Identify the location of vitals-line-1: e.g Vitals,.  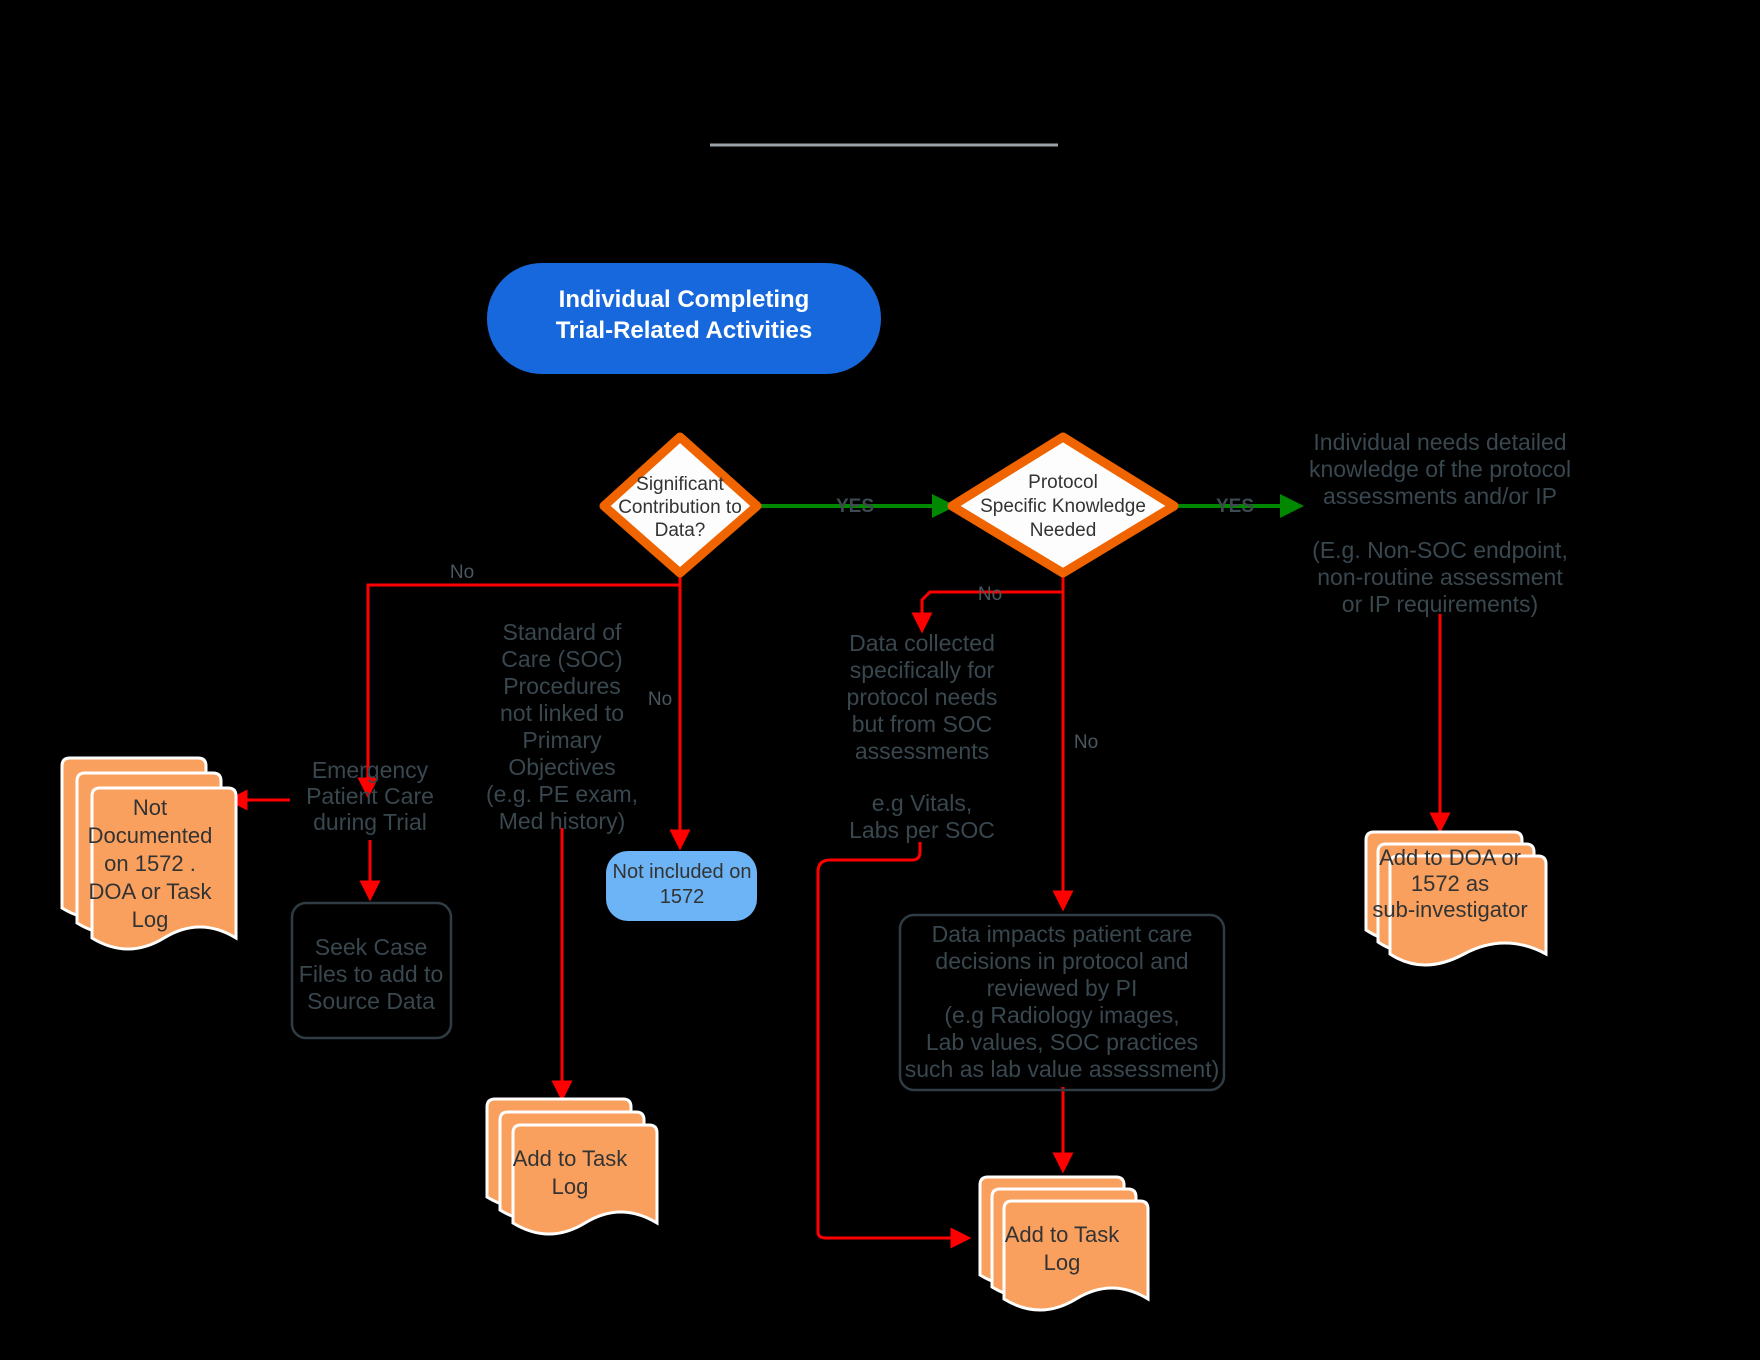
(922, 803).